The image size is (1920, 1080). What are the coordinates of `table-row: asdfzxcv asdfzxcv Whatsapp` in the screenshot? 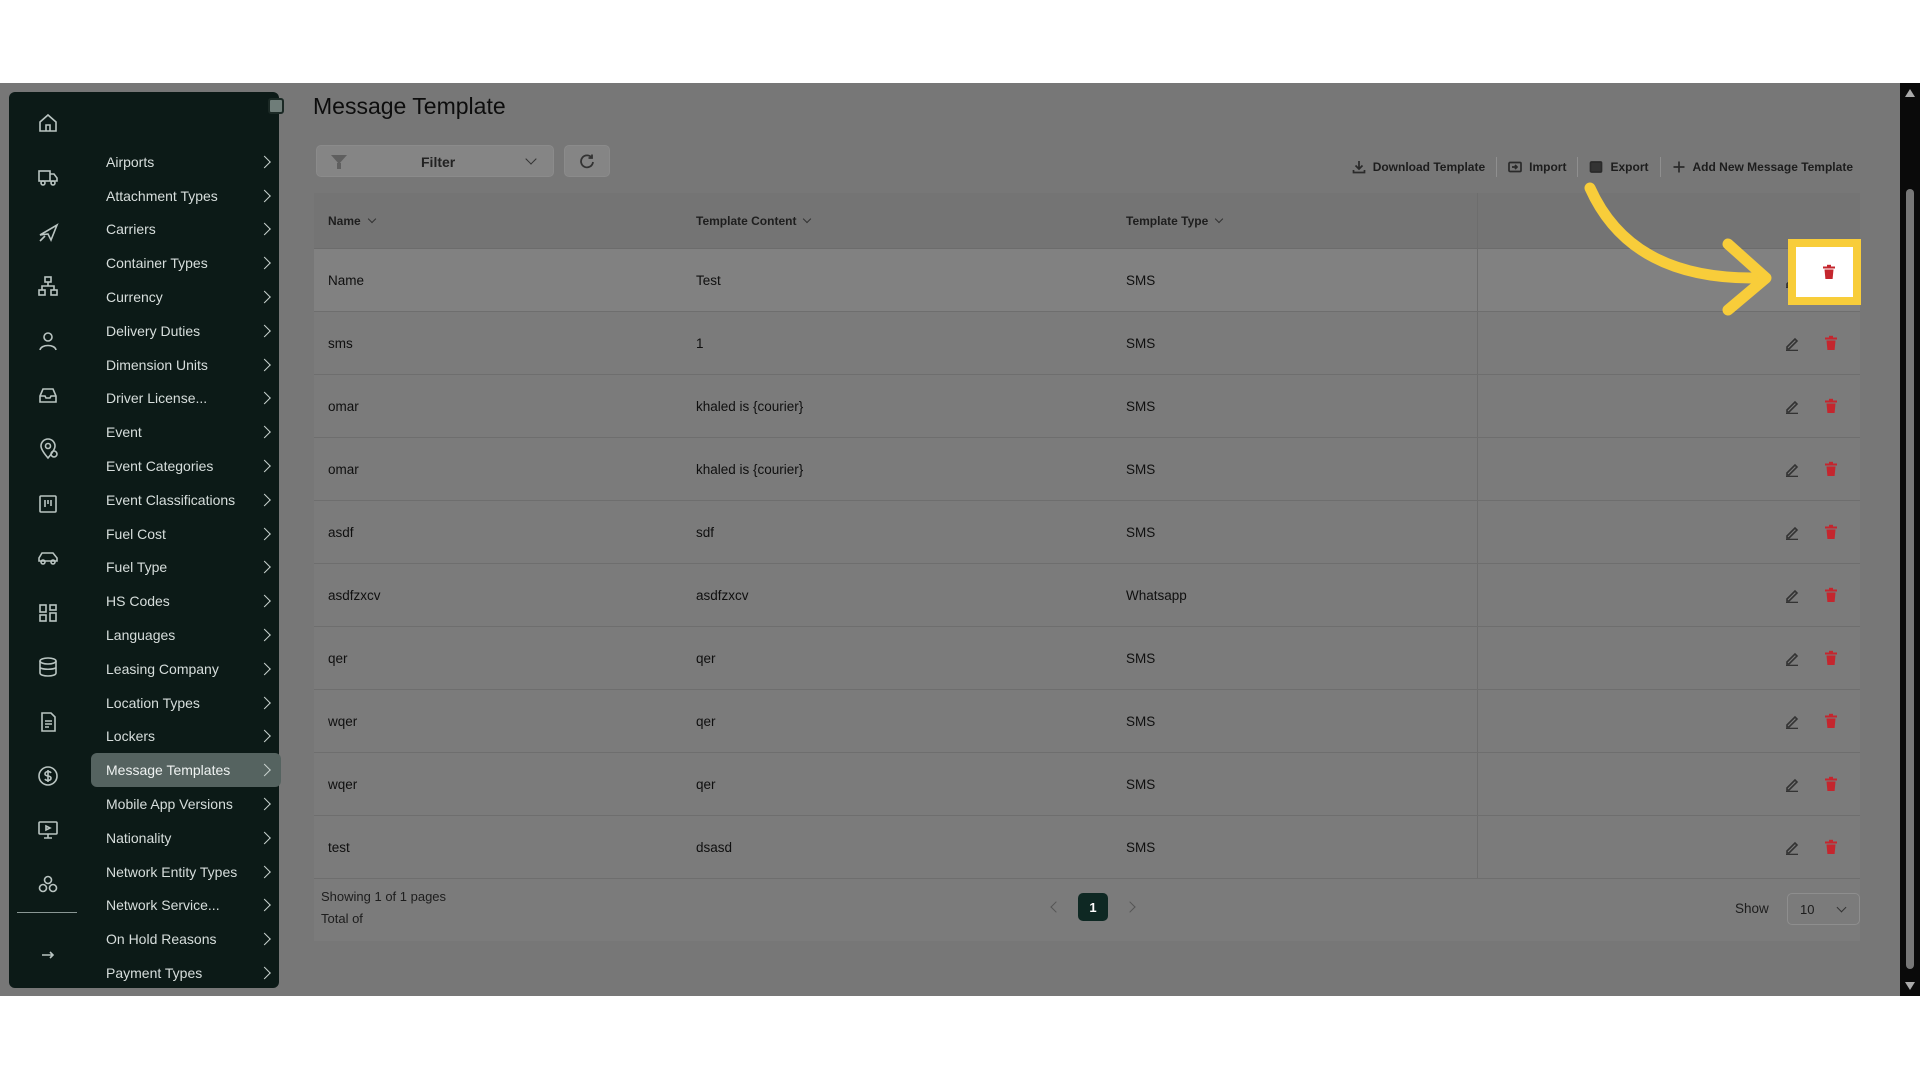 It's located at (1087, 595).